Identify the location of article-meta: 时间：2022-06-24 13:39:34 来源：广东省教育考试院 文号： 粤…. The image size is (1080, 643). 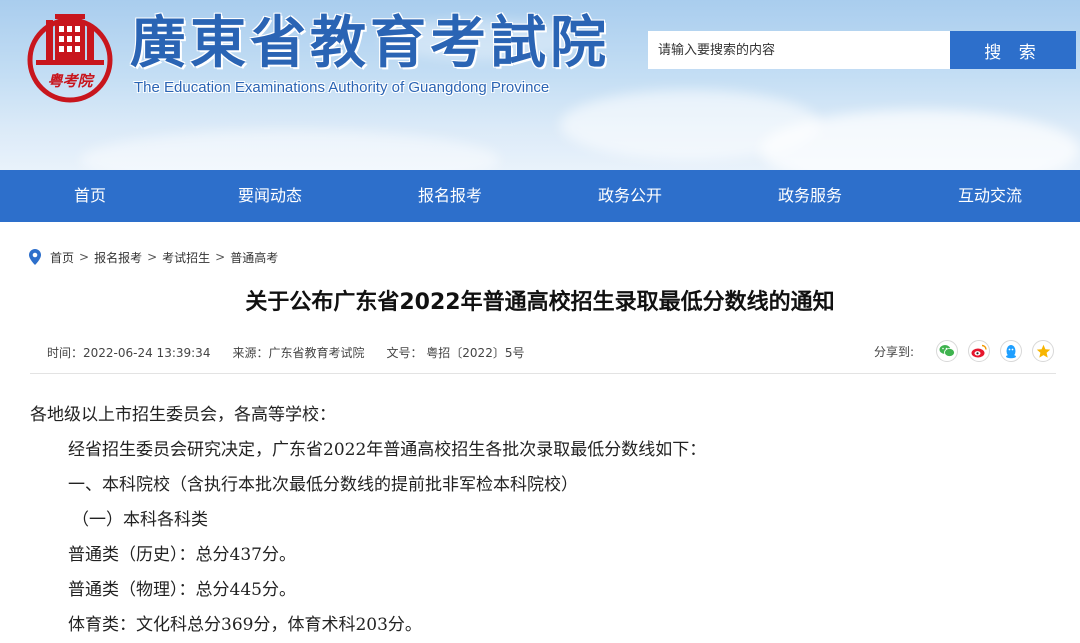
(296, 353).